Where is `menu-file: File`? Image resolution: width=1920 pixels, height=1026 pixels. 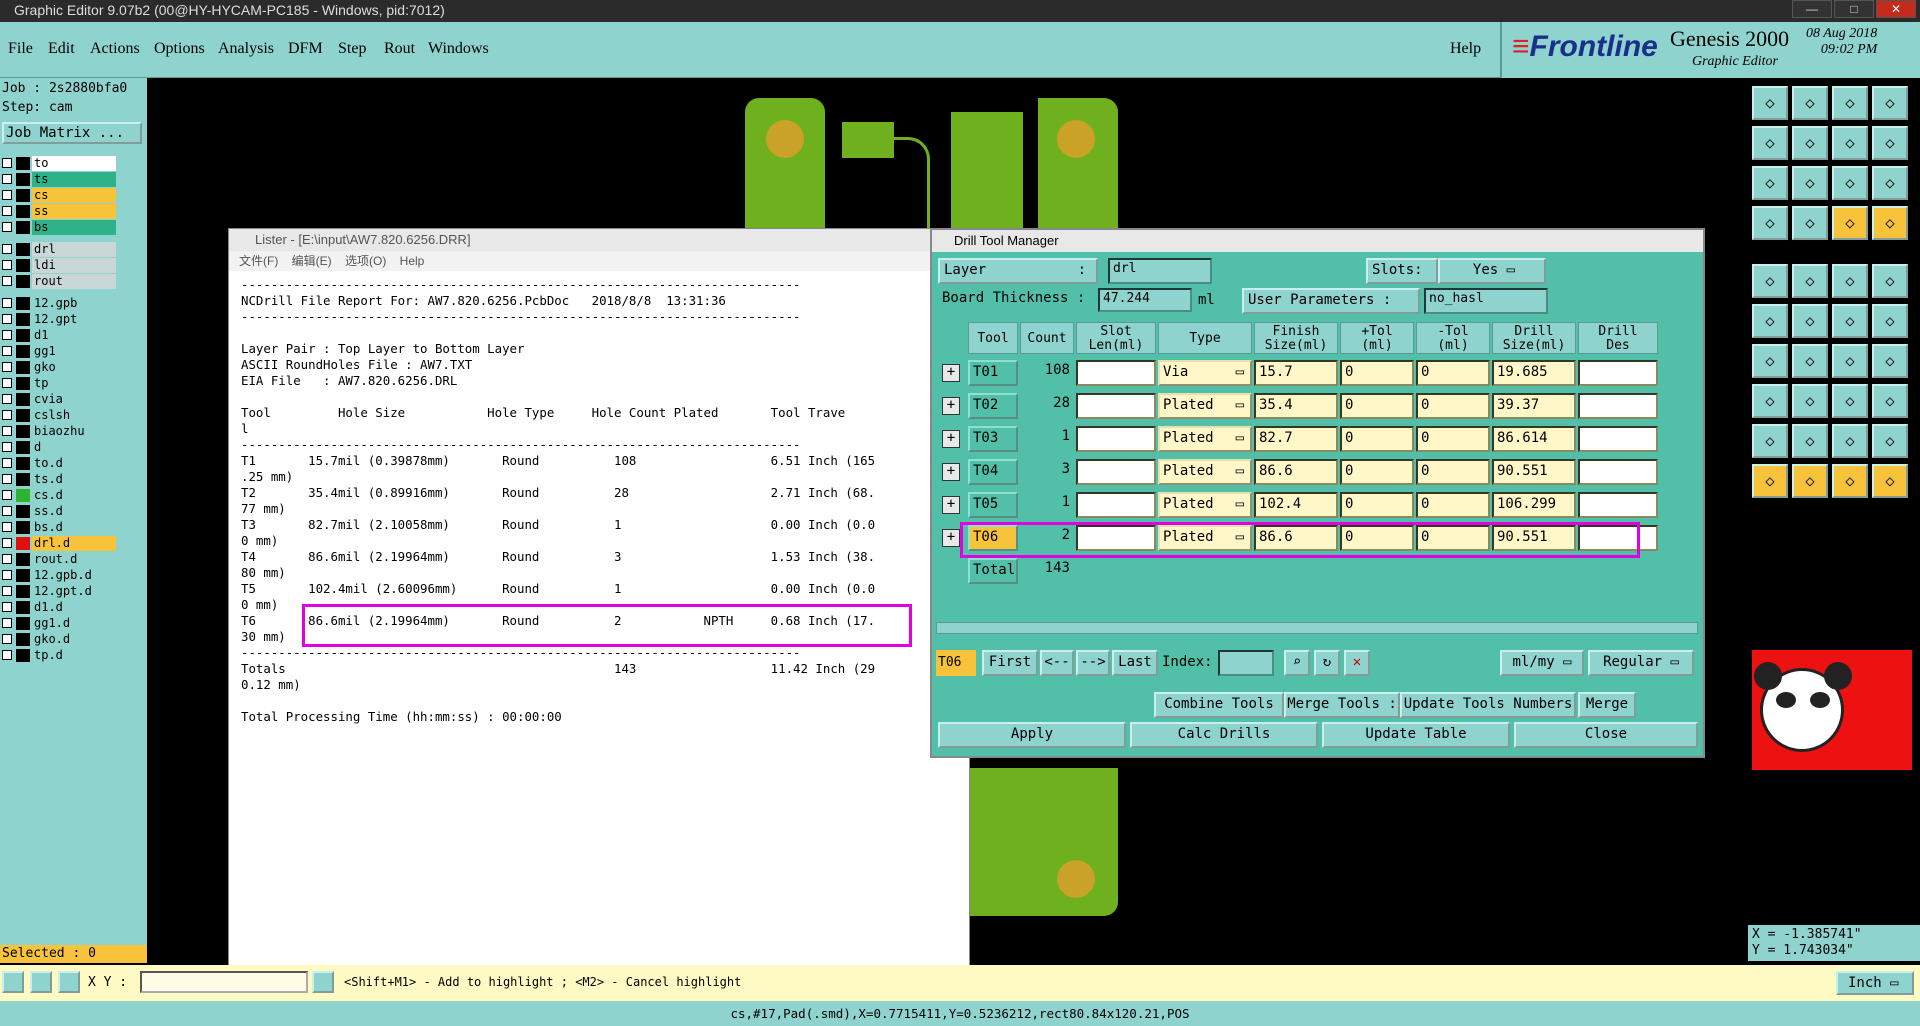 menu-file: File is located at coordinates (20, 49).